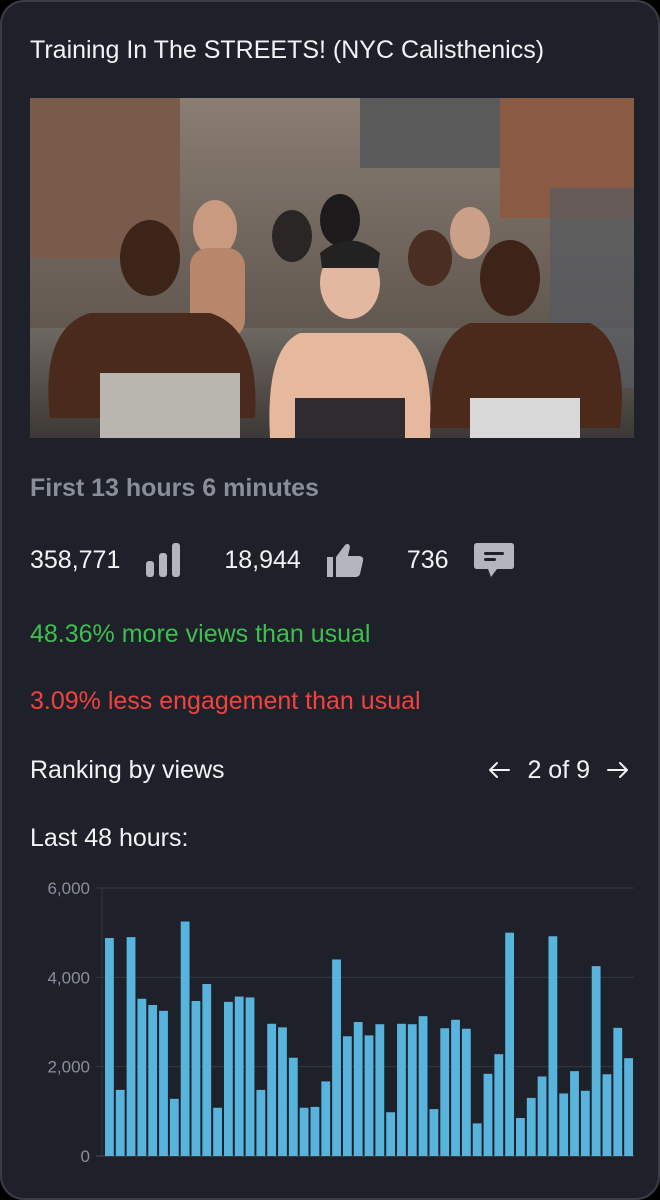  Describe the element at coordinates (68, 888) in the screenshot. I see `y-tick-label: 6,000` at that location.